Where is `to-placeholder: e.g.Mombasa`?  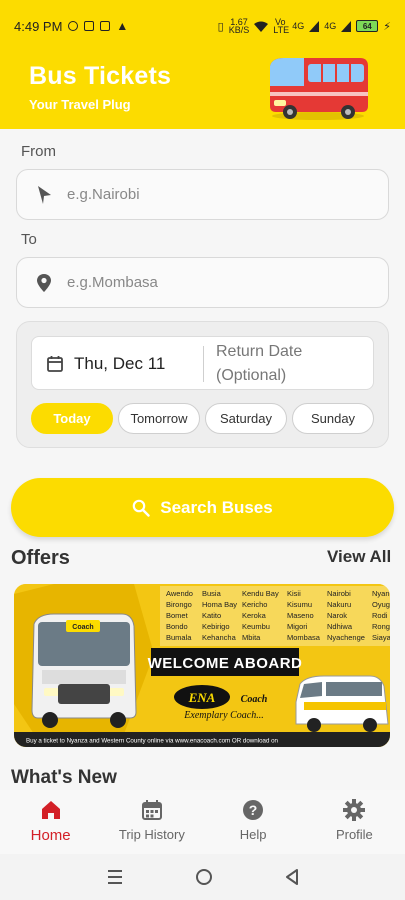
to-placeholder: e.g.Mombasa is located at coordinates (112, 282).